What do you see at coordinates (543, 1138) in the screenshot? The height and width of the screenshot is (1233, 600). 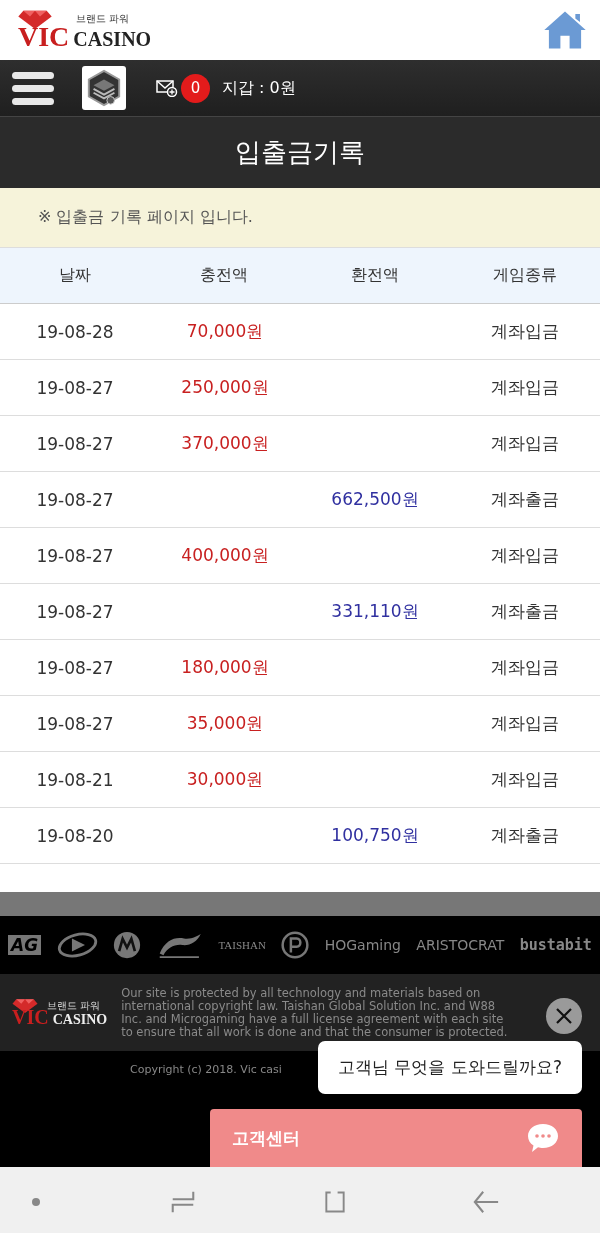 I see `chat-icon` at bounding box center [543, 1138].